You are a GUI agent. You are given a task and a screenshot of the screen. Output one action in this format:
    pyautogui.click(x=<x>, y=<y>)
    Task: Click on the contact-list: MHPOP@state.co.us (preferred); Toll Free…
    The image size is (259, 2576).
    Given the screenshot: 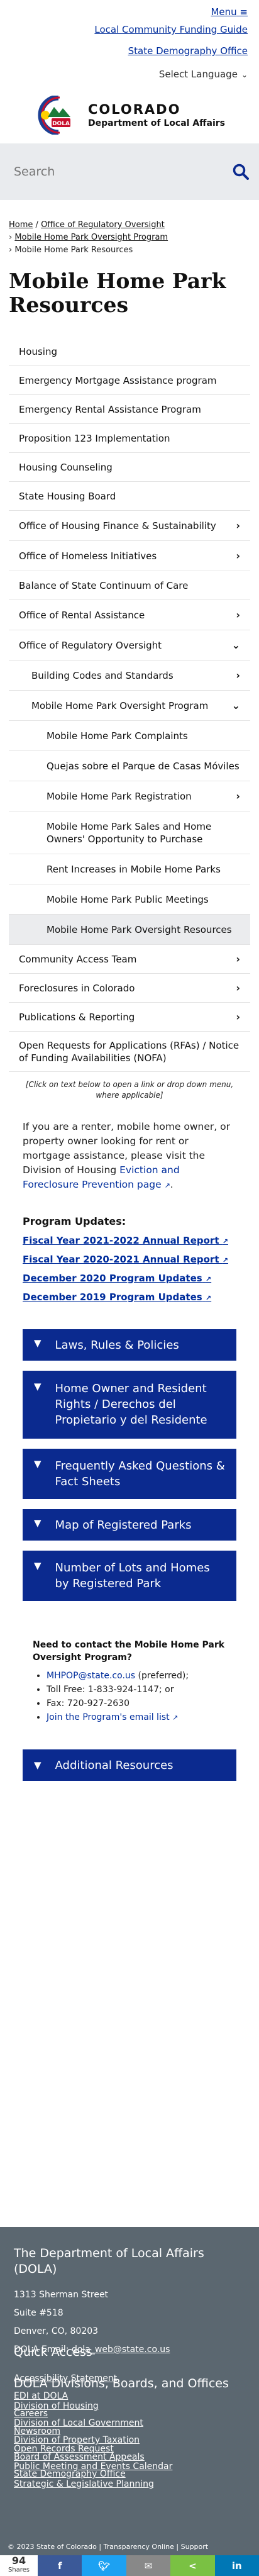 What is the action you would take?
    pyautogui.click(x=134, y=1696)
    